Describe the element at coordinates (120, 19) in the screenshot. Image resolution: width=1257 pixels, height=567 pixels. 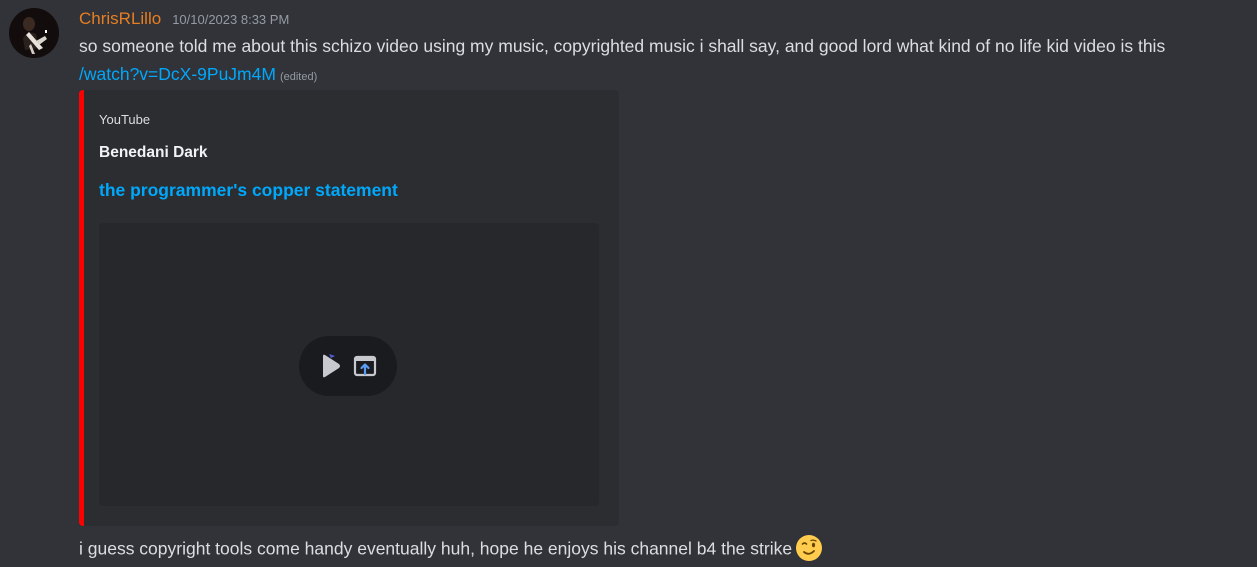
I see `username: ChrisRLillo` at that location.